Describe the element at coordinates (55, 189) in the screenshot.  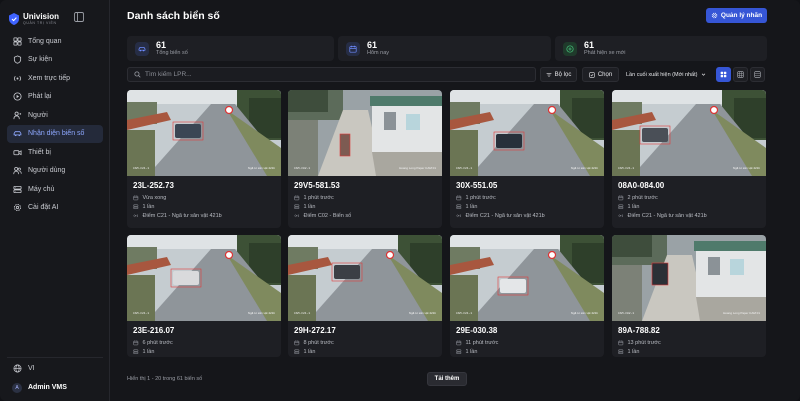
I see `sidebar-item-8: Máy chủ` at that location.